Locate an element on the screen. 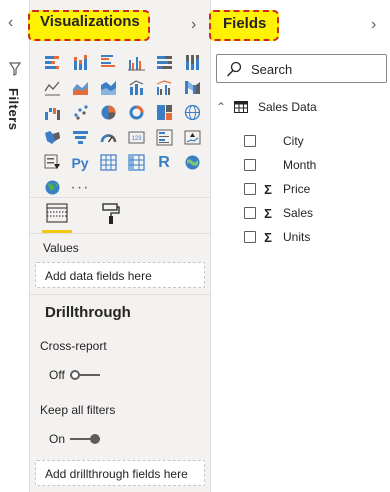 This screenshot has width=390, height=492. keep-all-filters-toggle: On is located at coordinates (75, 439).